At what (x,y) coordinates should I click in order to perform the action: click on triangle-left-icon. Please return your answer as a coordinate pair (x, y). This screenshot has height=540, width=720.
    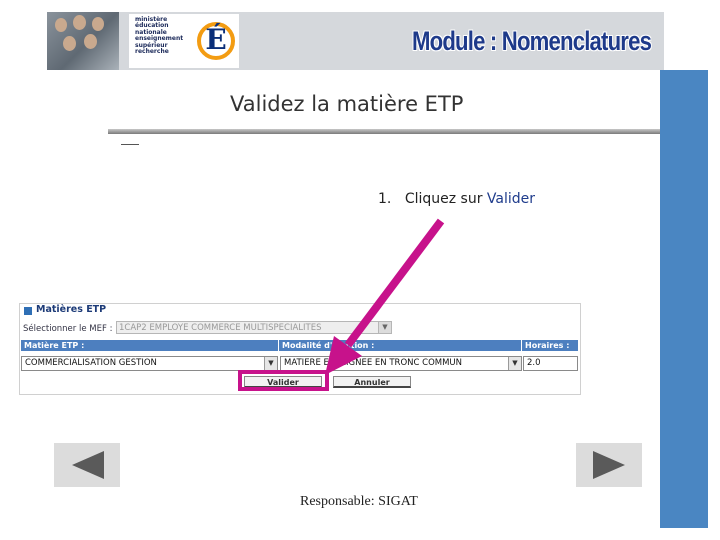
    Looking at the image, I should click on (88, 465).